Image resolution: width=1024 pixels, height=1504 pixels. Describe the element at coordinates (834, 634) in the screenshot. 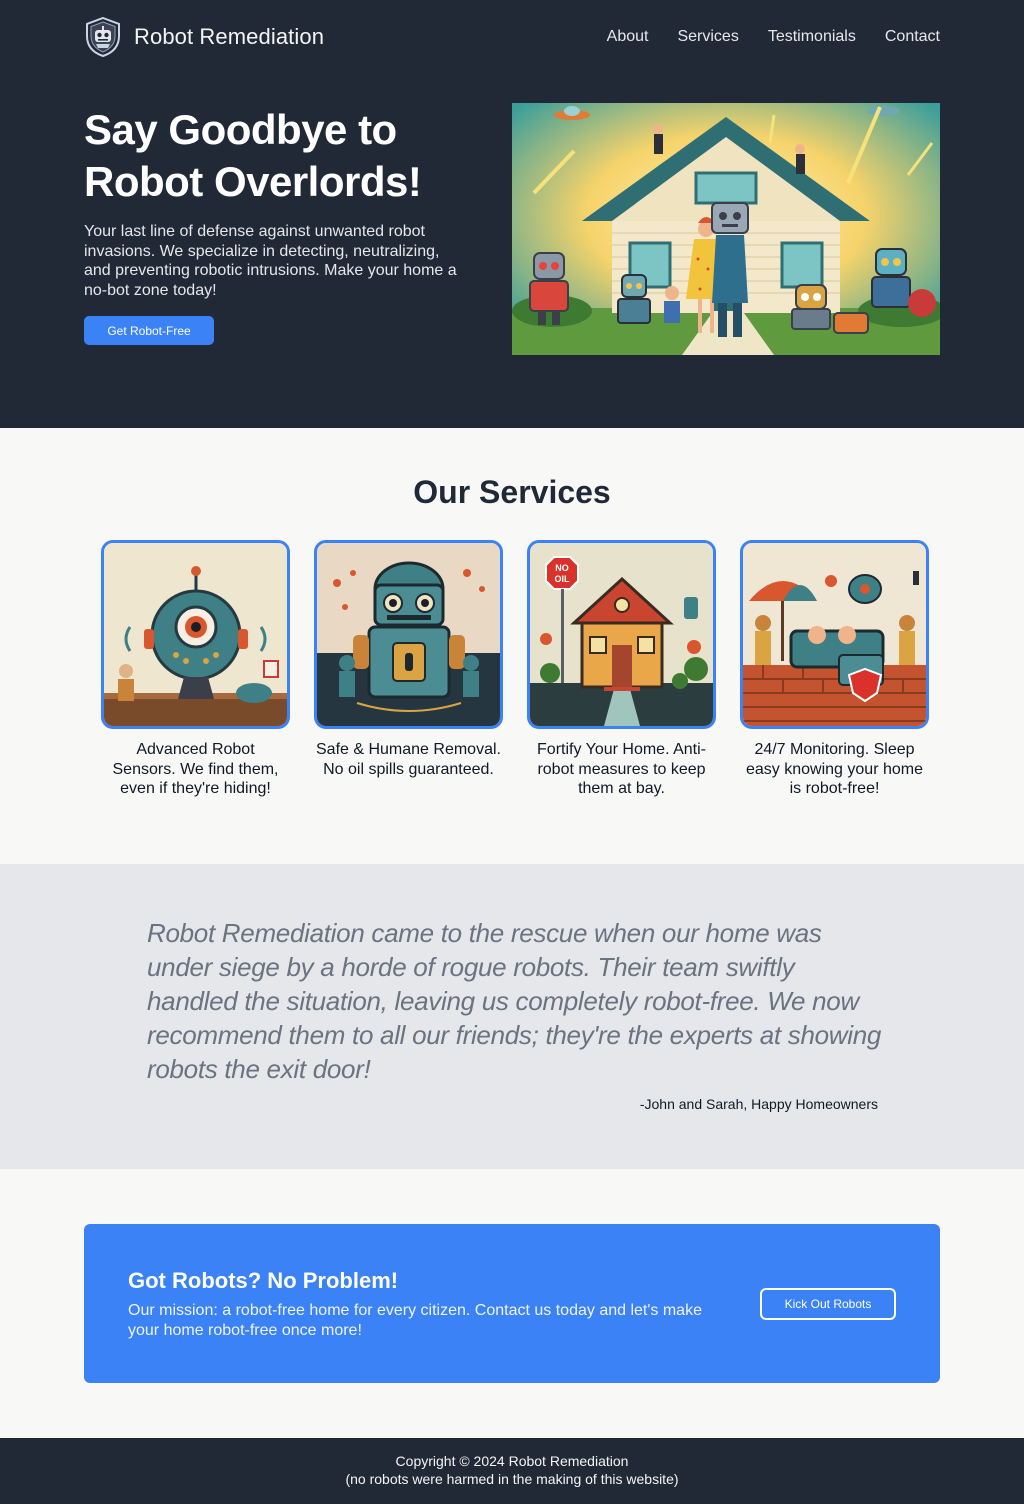

I see `monitoring-guards-illustration` at that location.